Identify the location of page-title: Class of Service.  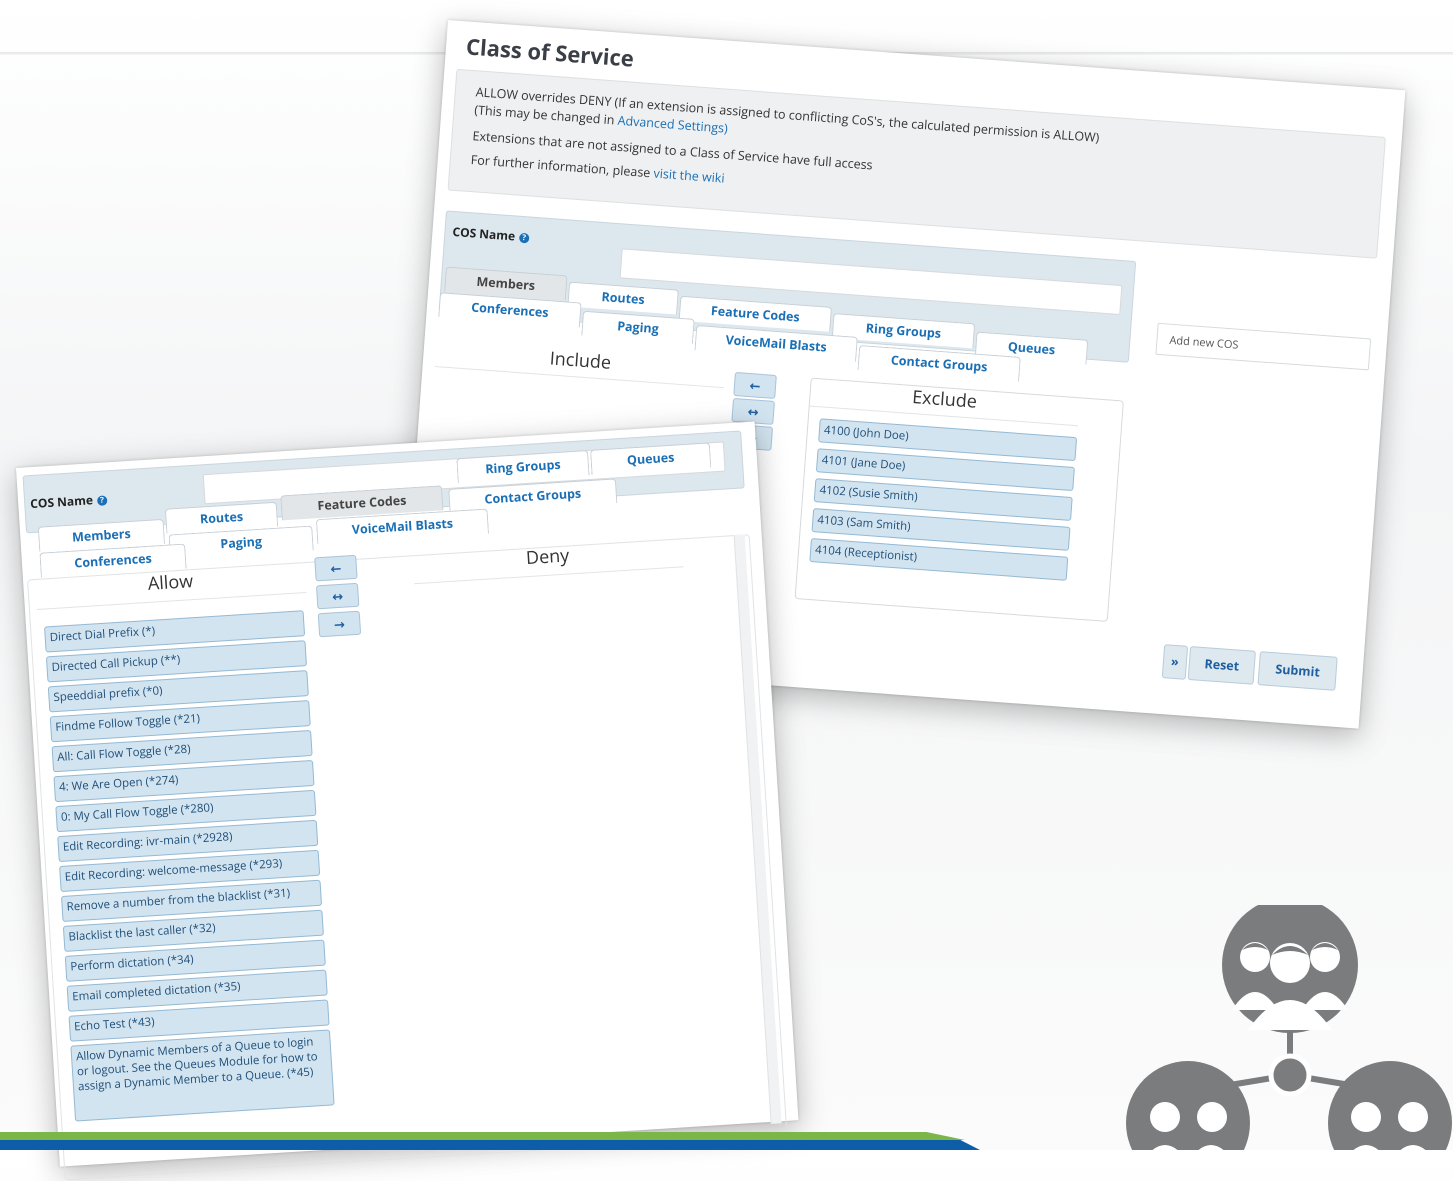
(550, 52).